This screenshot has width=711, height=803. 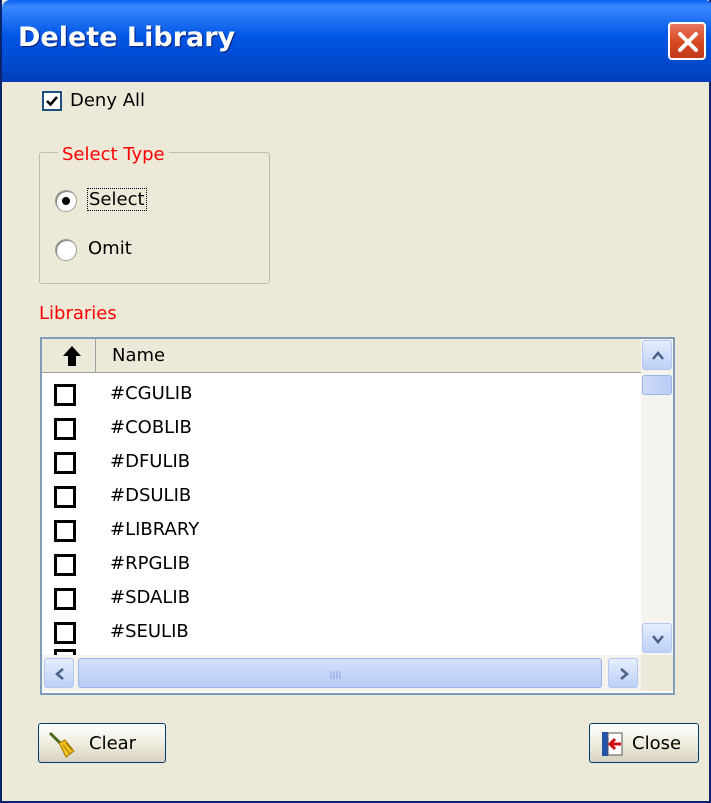 I want to click on library-row: #DFULIB, so click(x=341, y=462).